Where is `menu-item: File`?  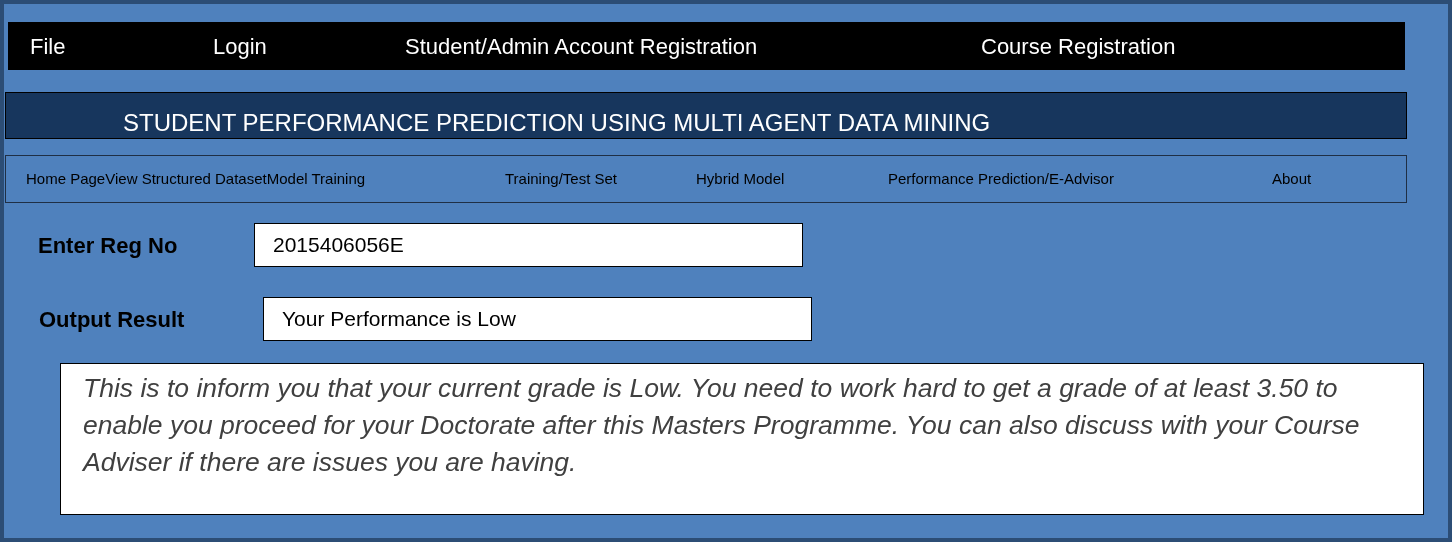
menu-item: File is located at coordinates (121, 46).